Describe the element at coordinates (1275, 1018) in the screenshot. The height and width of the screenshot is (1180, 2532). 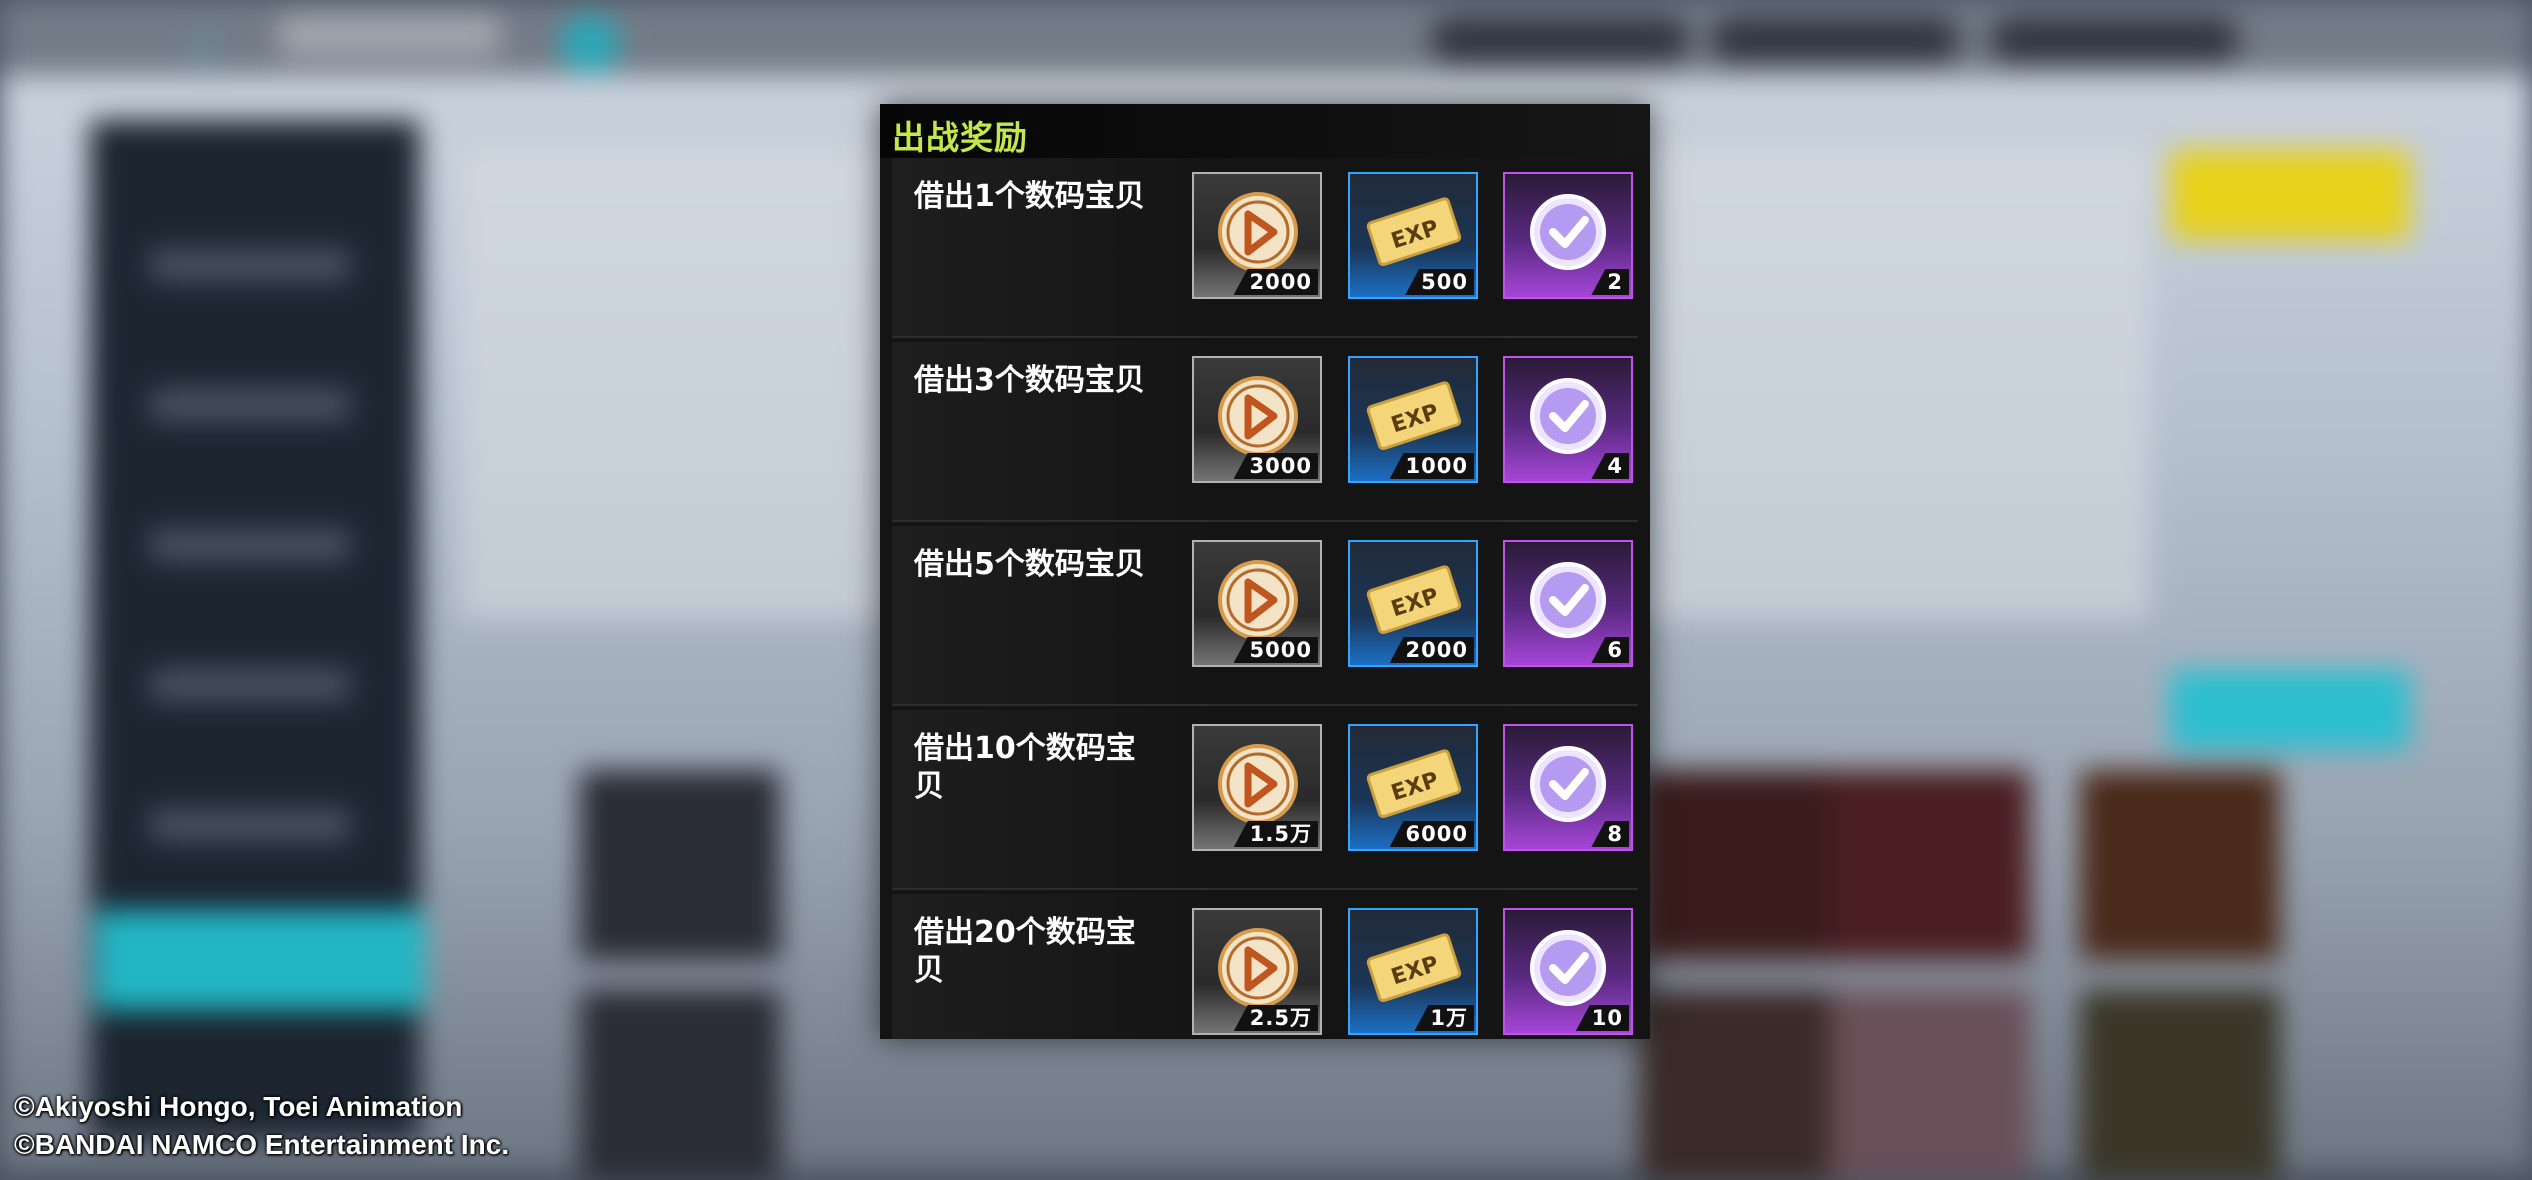
I see `coin-quantity: 2.5万` at that location.